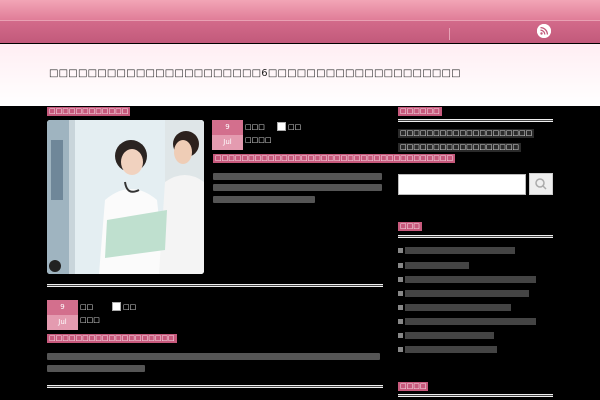 The height and width of the screenshot is (400, 600). What do you see at coordinates (89, 111) in the screenshot?
I see `section-title: □□□□□□□□□□□□` at bounding box center [89, 111].